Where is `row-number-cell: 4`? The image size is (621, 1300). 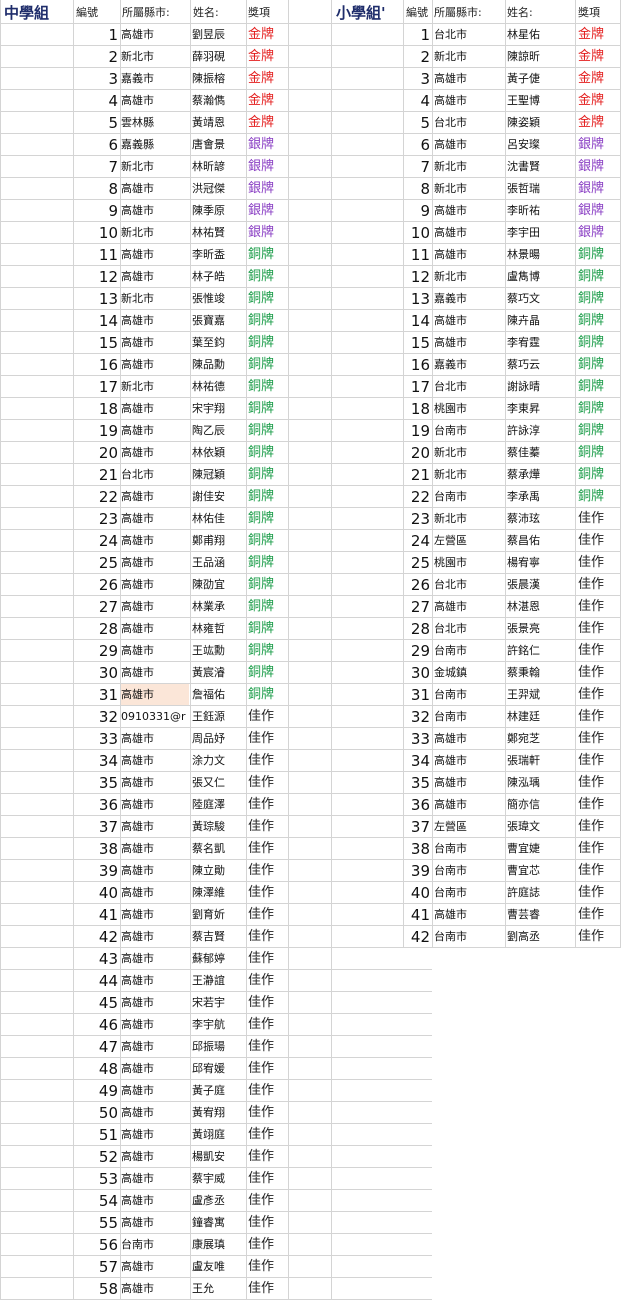
row-number-cell: 4 is located at coordinates (418, 101).